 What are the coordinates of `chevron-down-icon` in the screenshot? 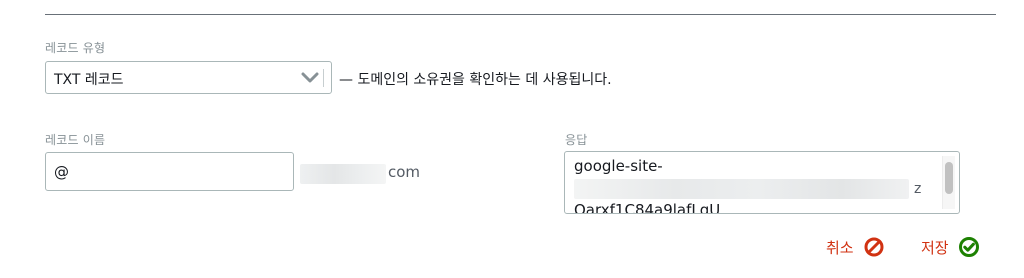 It's located at (310, 77).